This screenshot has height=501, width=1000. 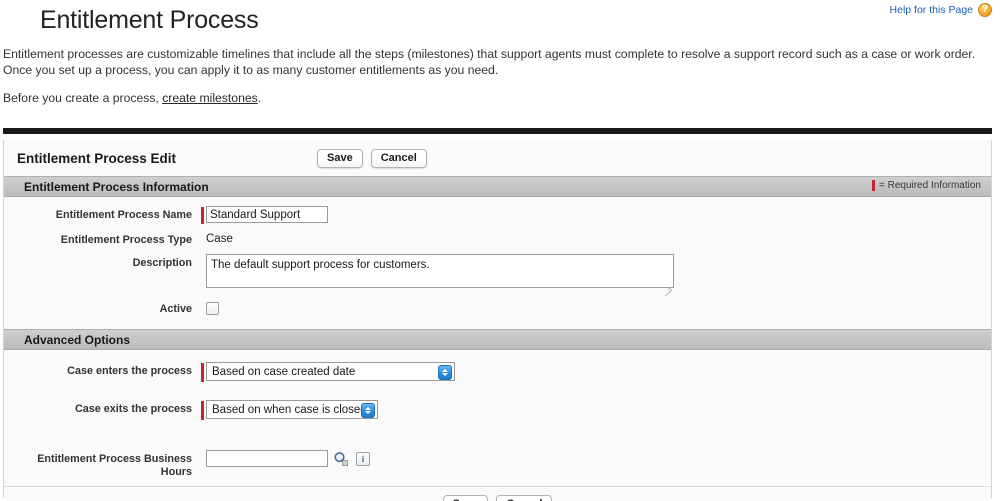 What do you see at coordinates (363, 459) in the screenshot?
I see `info-icon: i` at bounding box center [363, 459].